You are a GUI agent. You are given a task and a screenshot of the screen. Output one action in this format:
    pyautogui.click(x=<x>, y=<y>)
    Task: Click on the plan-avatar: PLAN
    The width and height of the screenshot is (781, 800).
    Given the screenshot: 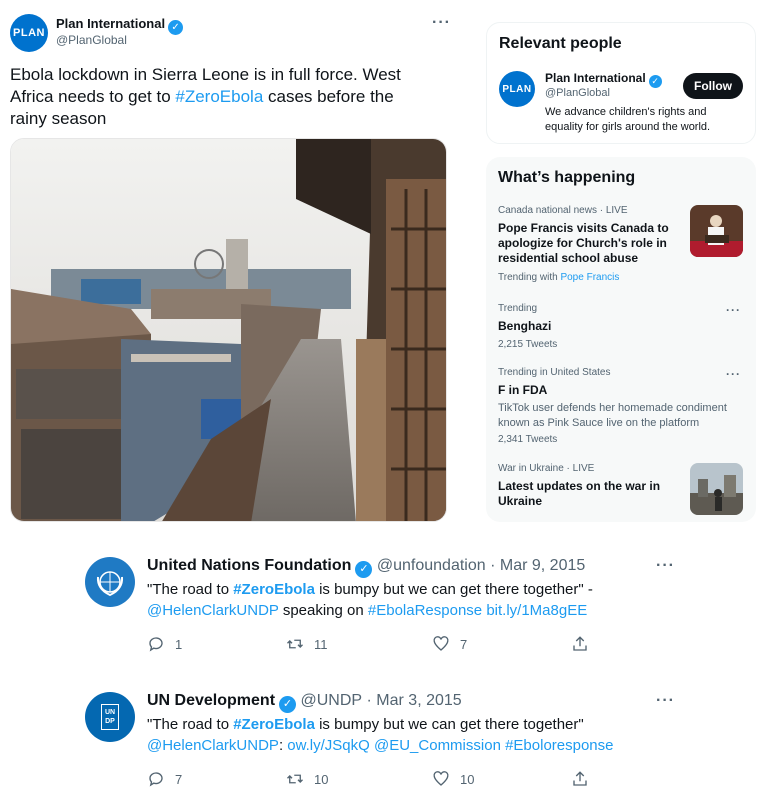 What is the action you would take?
    pyautogui.click(x=29, y=33)
    